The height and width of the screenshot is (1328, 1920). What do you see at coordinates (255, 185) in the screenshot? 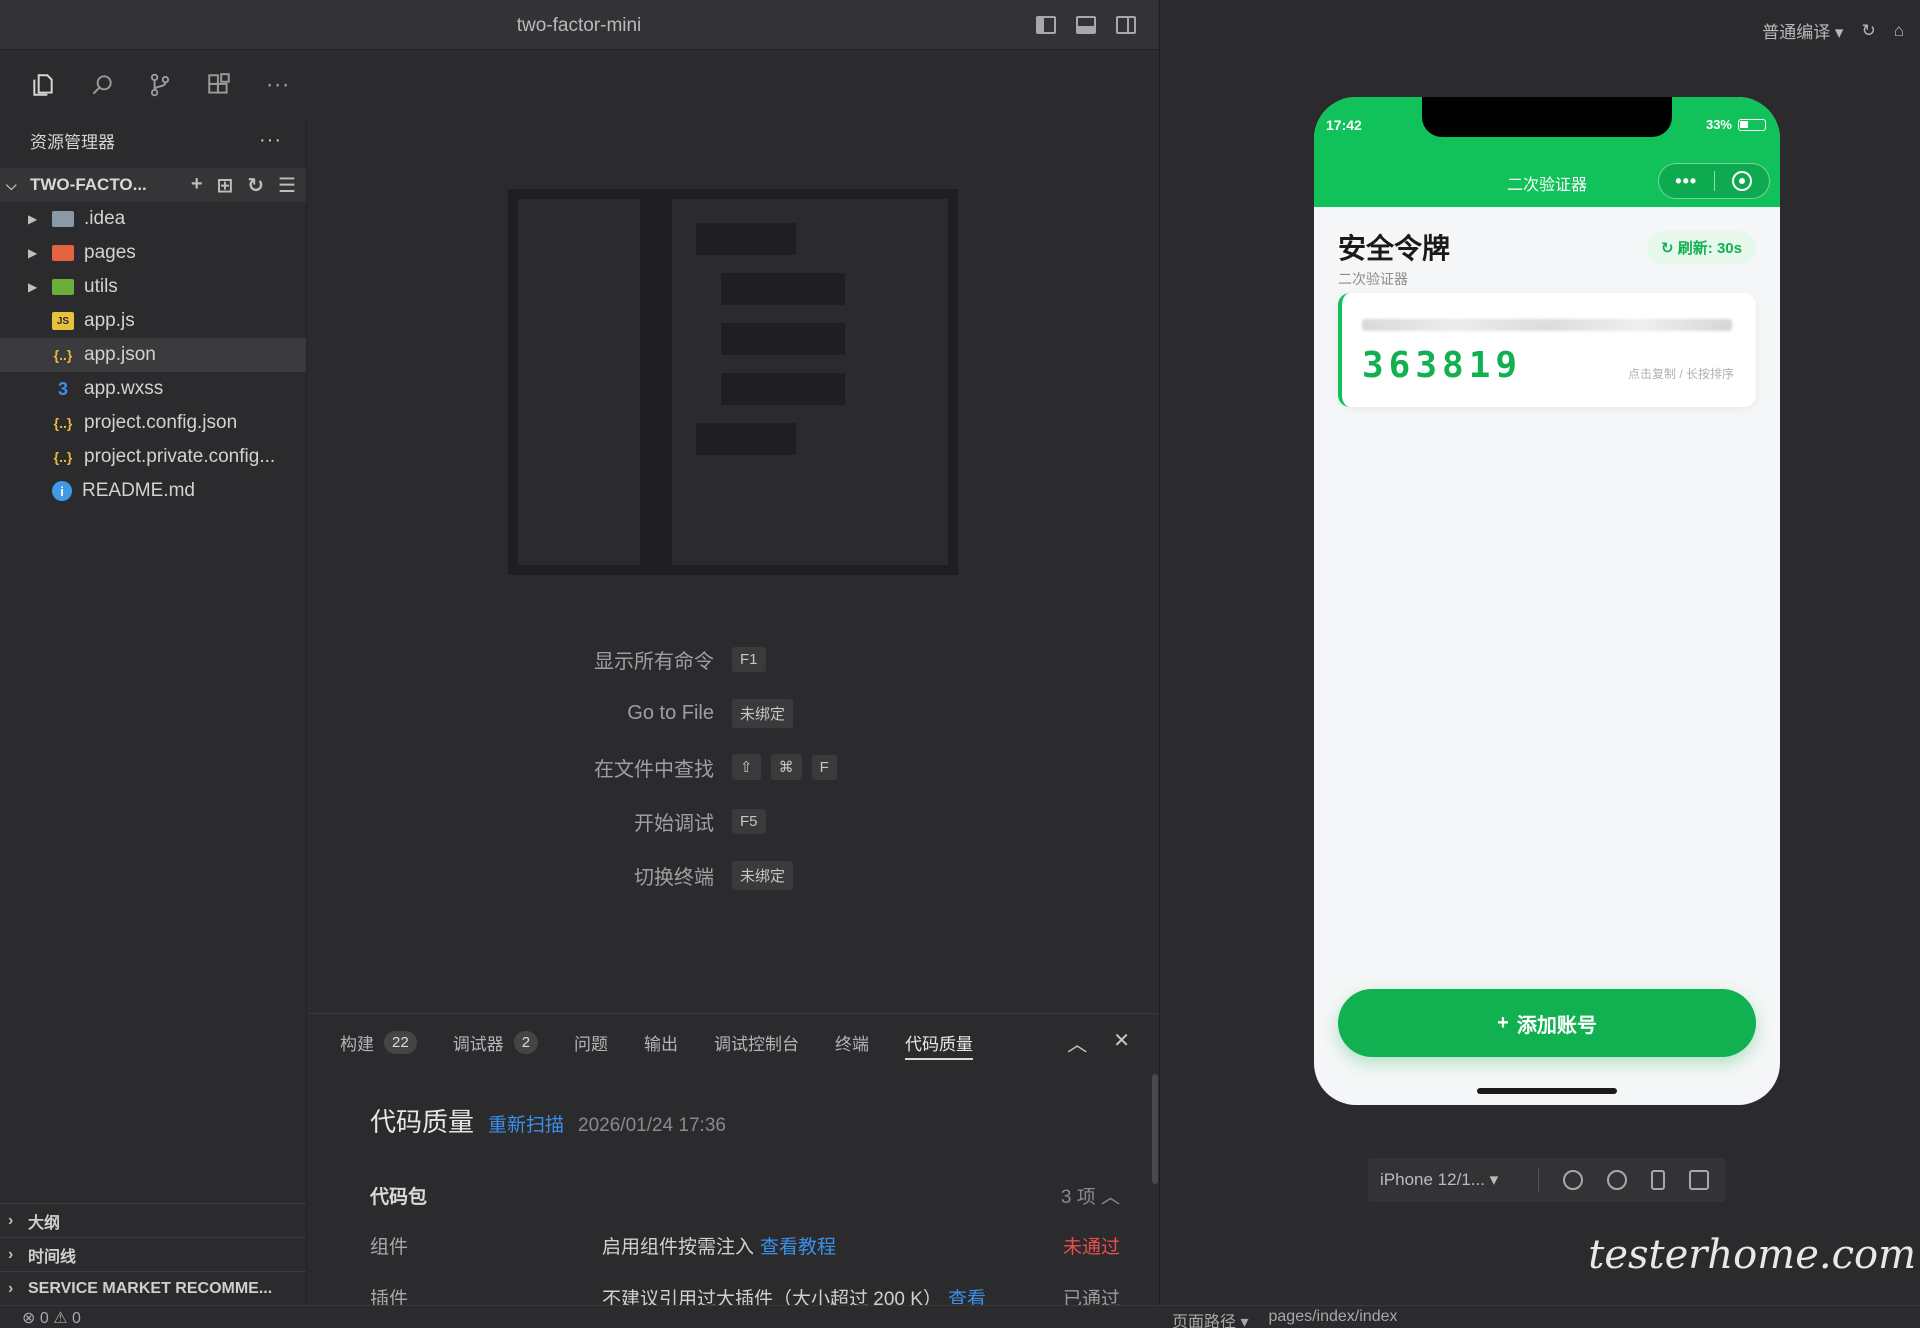
I see `refresh-icon: ↻` at bounding box center [255, 185].